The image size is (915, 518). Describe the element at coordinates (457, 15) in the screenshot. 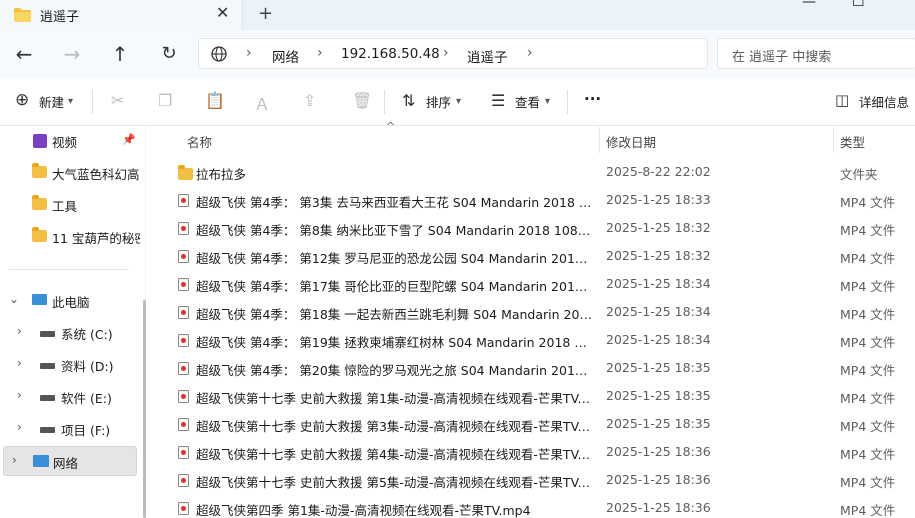

I see `tab-strip: 逍遥子 ✕ + — ☐` at that location.